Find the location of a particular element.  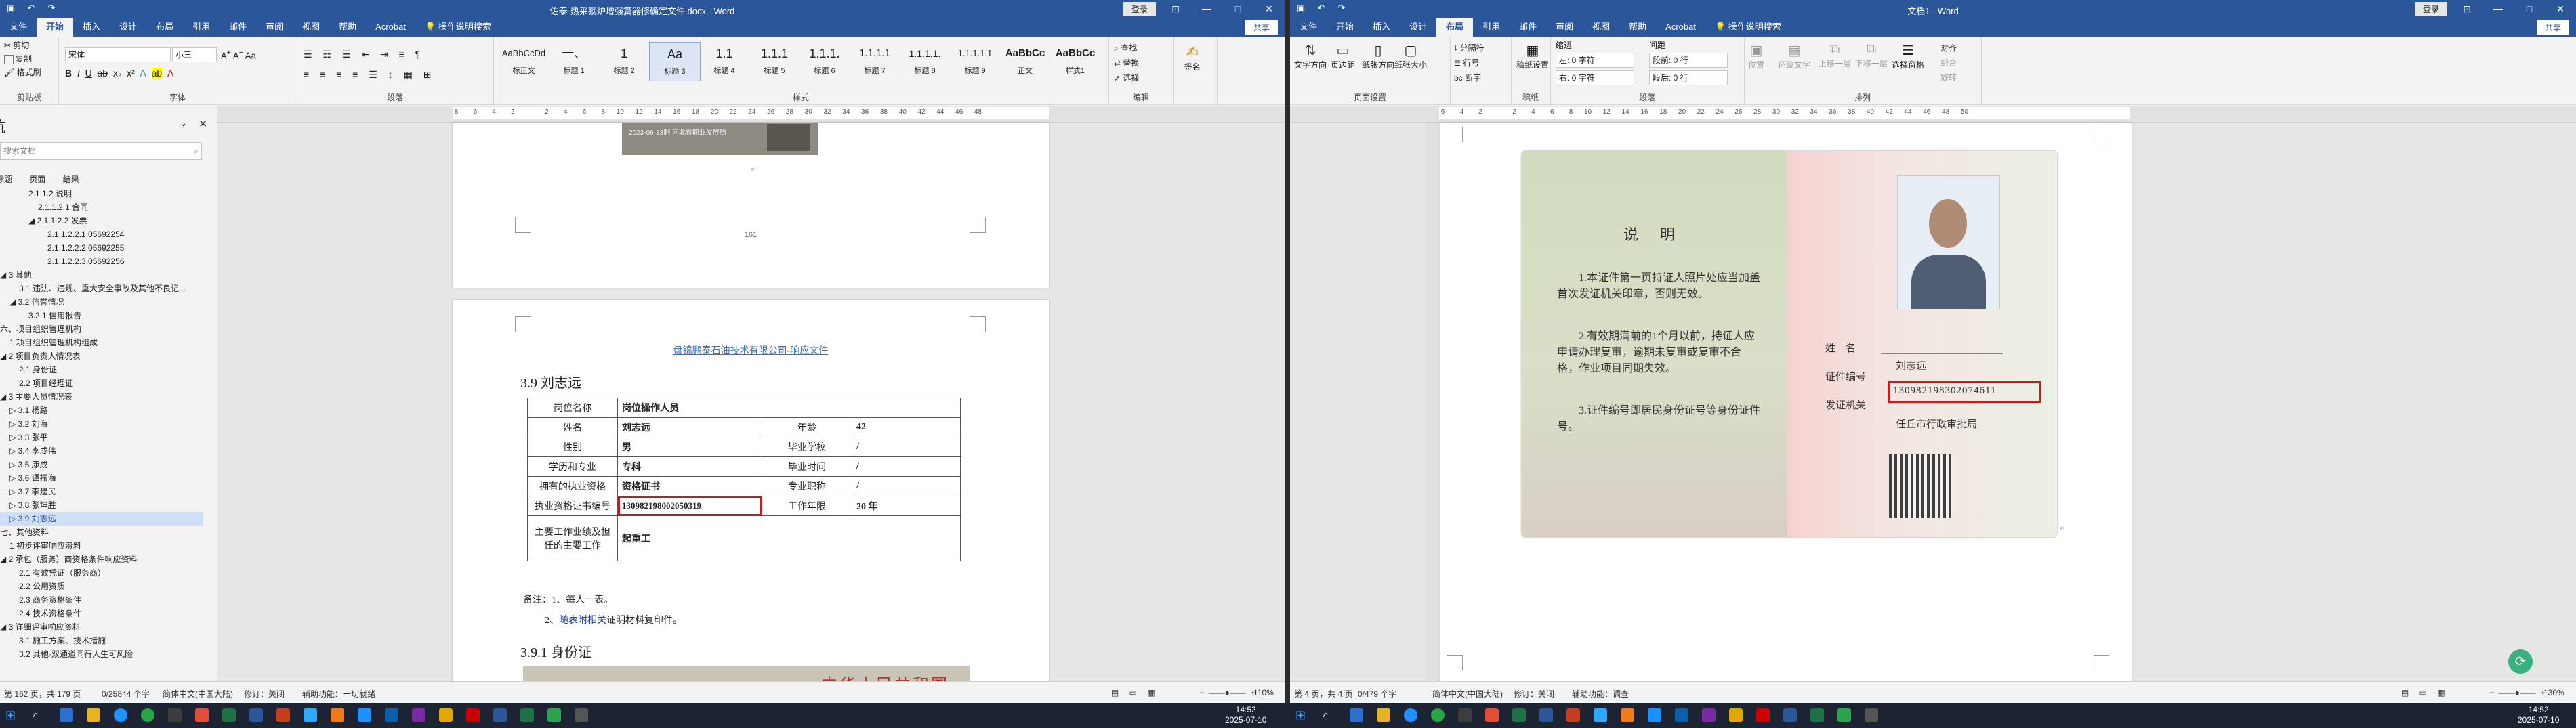

zoom-slider: − ——●—— + is located at coordinates (2517, 693).